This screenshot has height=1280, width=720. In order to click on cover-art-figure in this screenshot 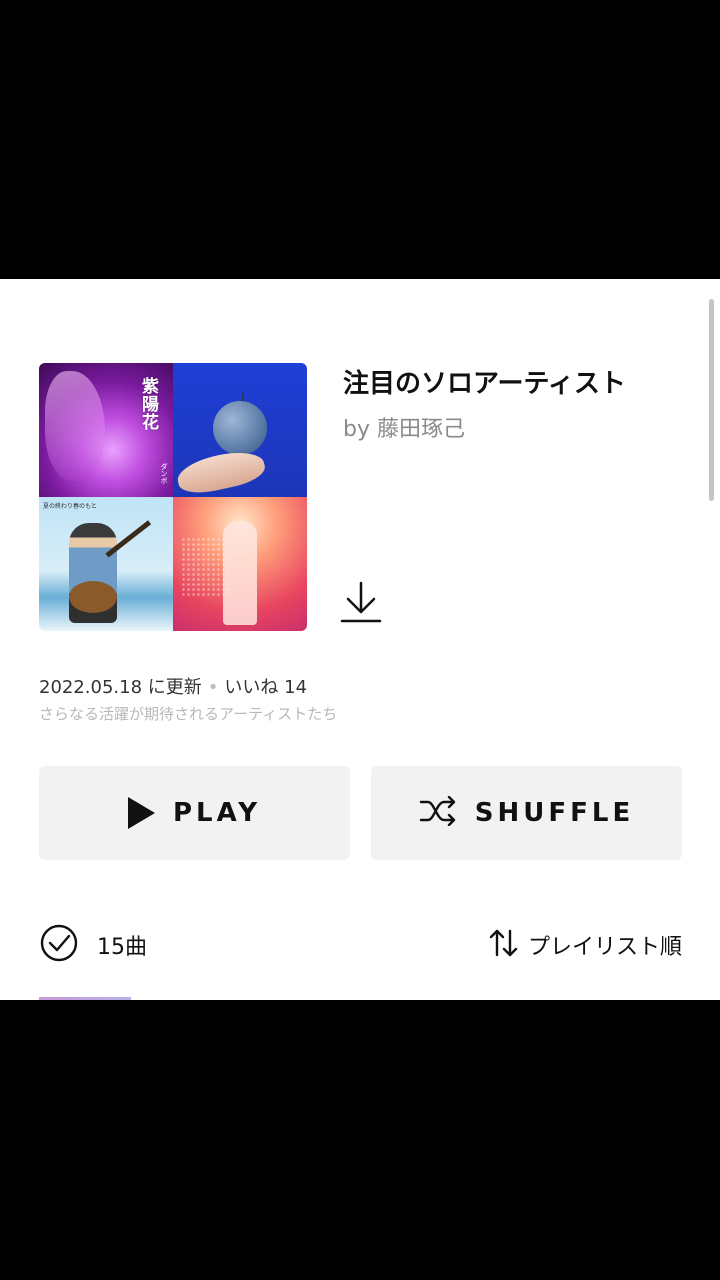, I will do `click(240, 573)`.